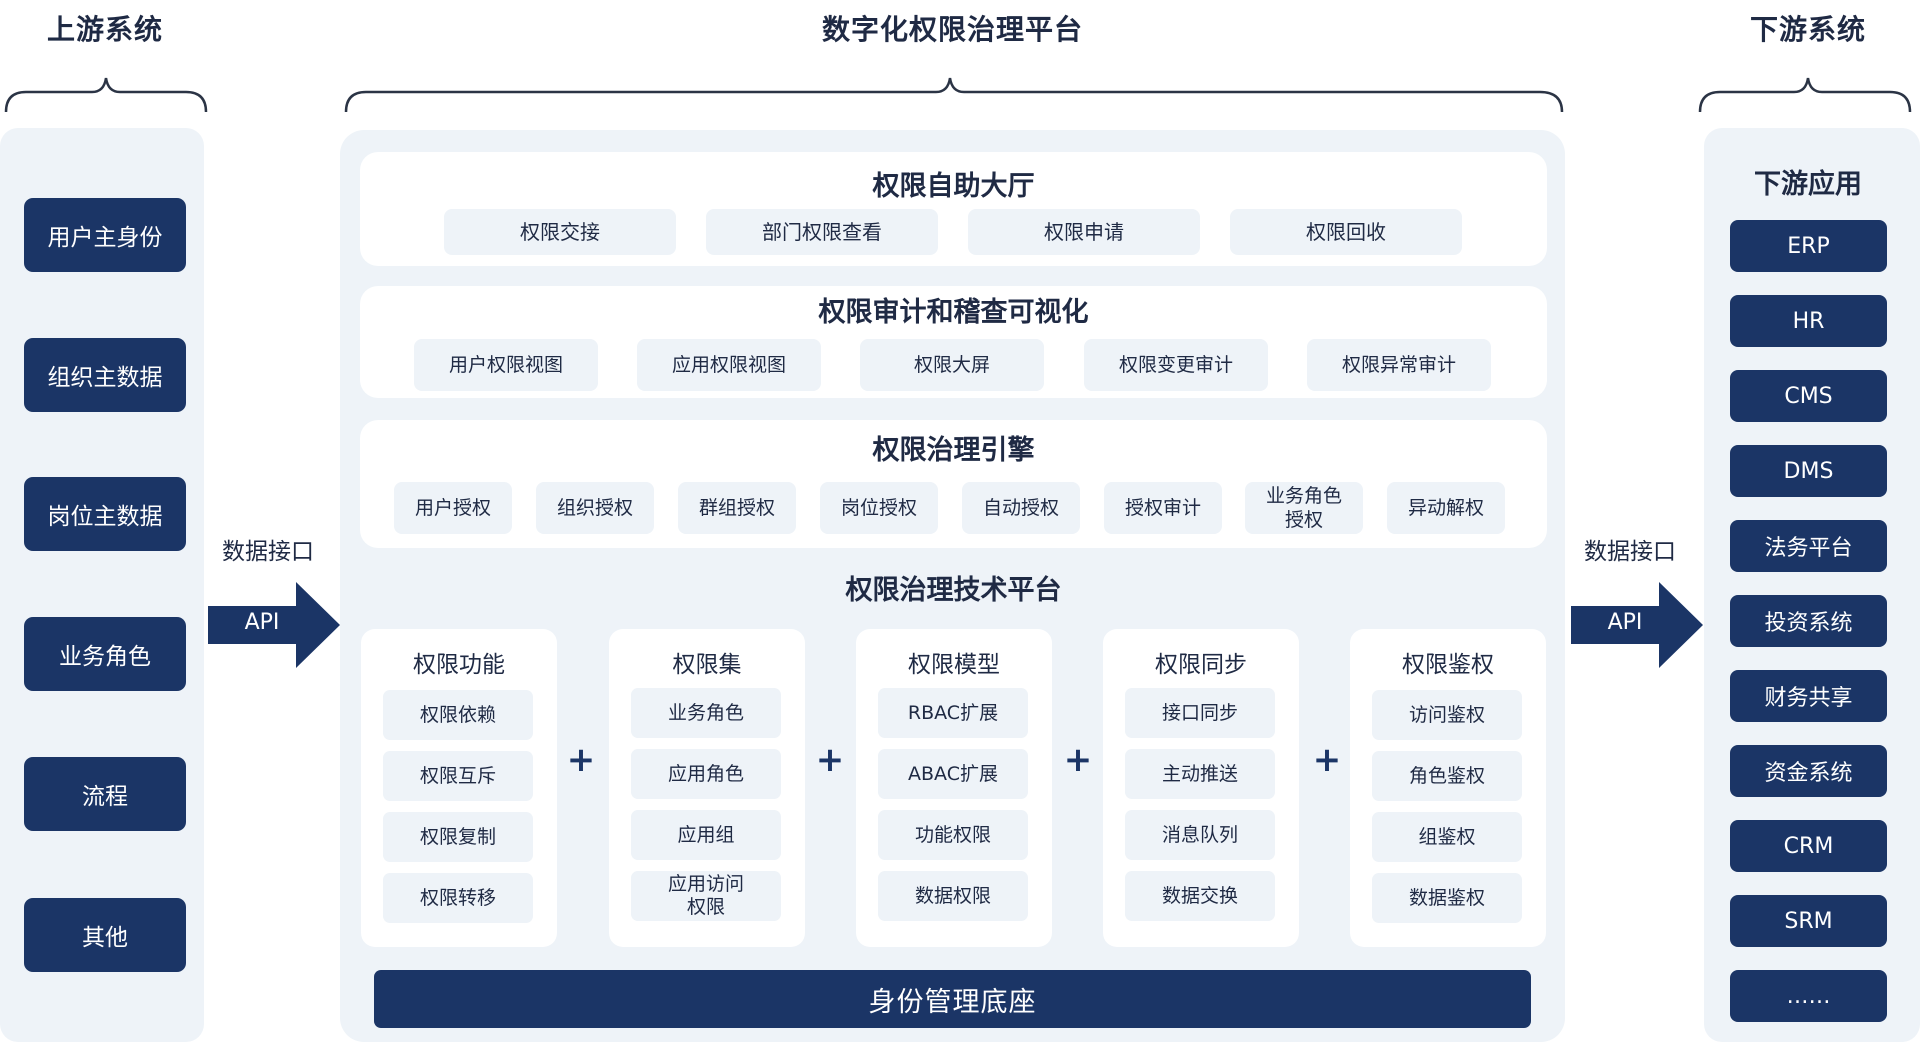 The image size is (1920, 1045). Describe the element at coordinates (1625, 622) in the screenshot. I see `right-api-text: API` at that location.